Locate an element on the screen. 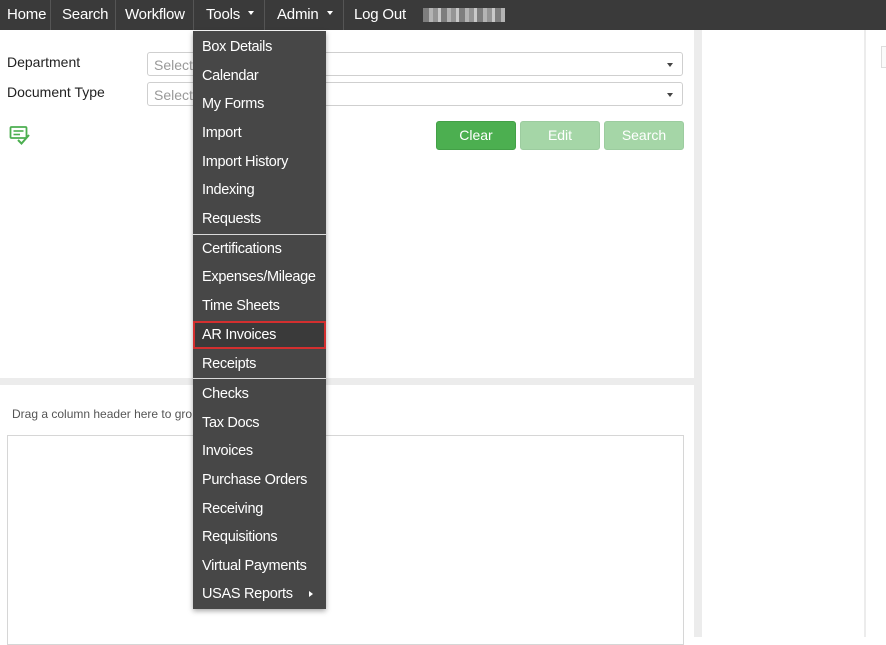 This screenshot has width=886, height=645. collapsed-panel-tab is located at coordinates (883, 57).